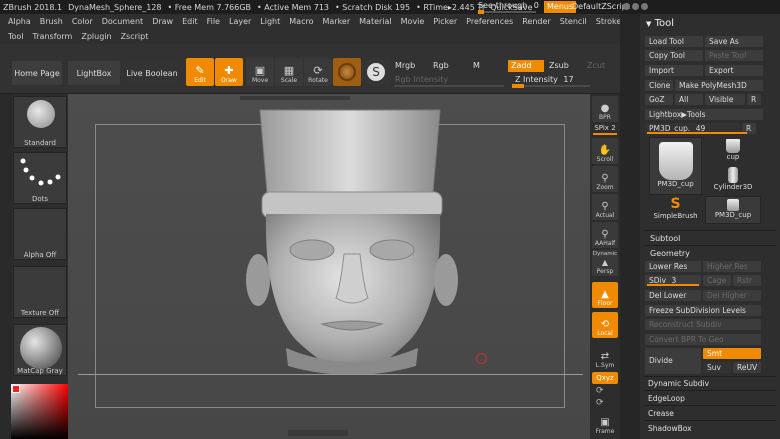  What do you see at coordinates (754, 99) in the screenshot?
I see `r-button: R` at bounding box center [754, 99].